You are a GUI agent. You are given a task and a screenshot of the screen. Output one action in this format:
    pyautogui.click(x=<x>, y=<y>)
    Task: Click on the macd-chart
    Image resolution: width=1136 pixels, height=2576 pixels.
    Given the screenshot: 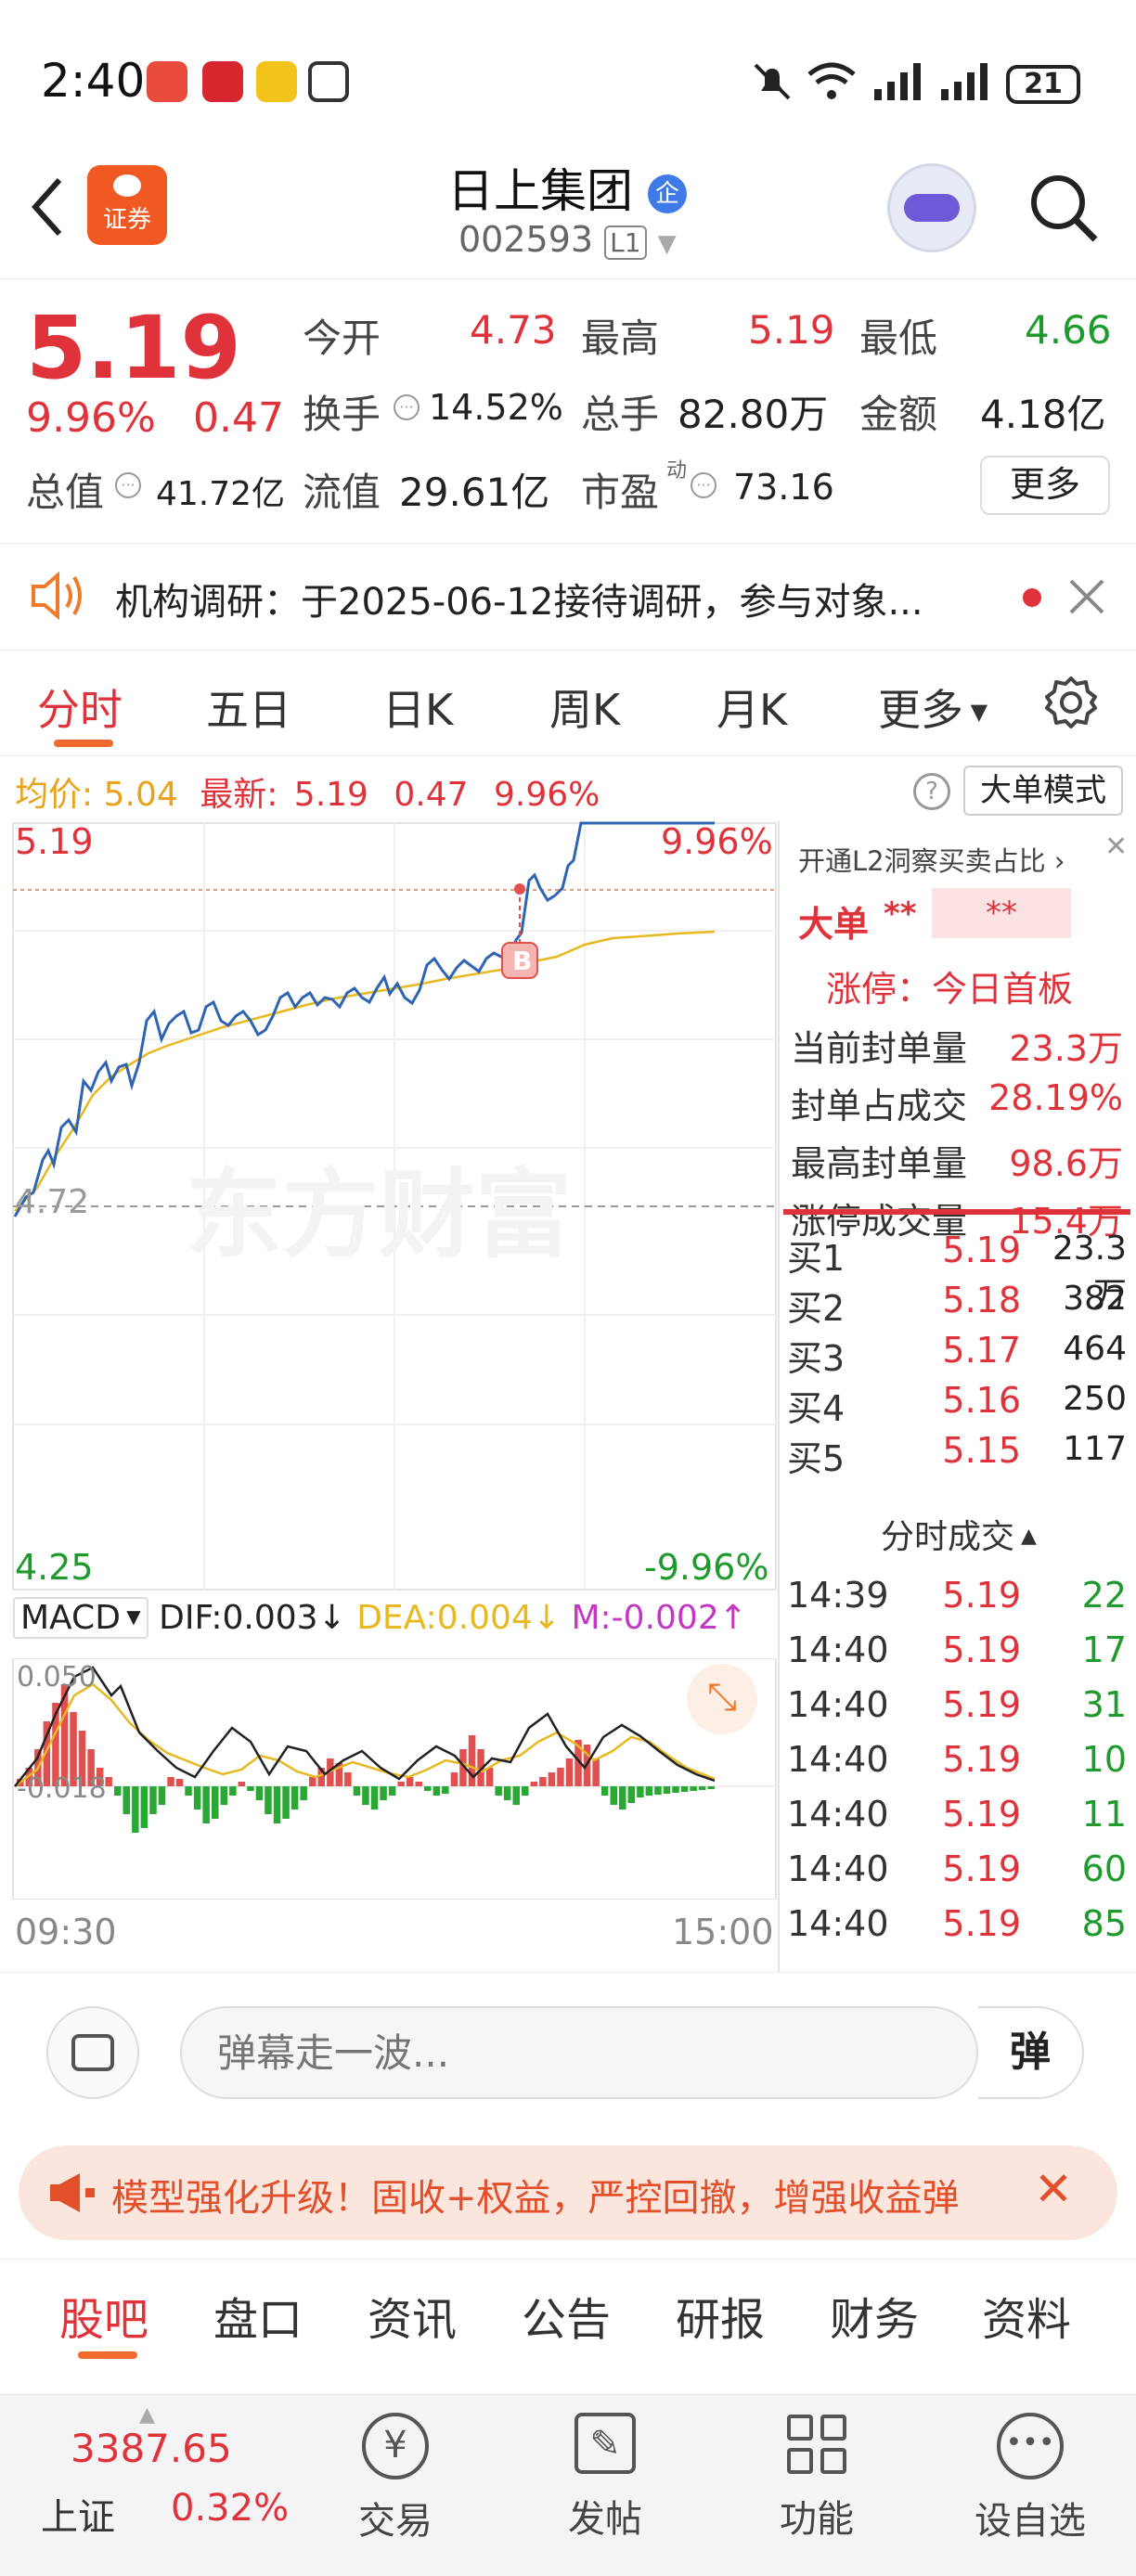 What is the action you would take?
    pyautogui.click(x=390, y=1779)
    